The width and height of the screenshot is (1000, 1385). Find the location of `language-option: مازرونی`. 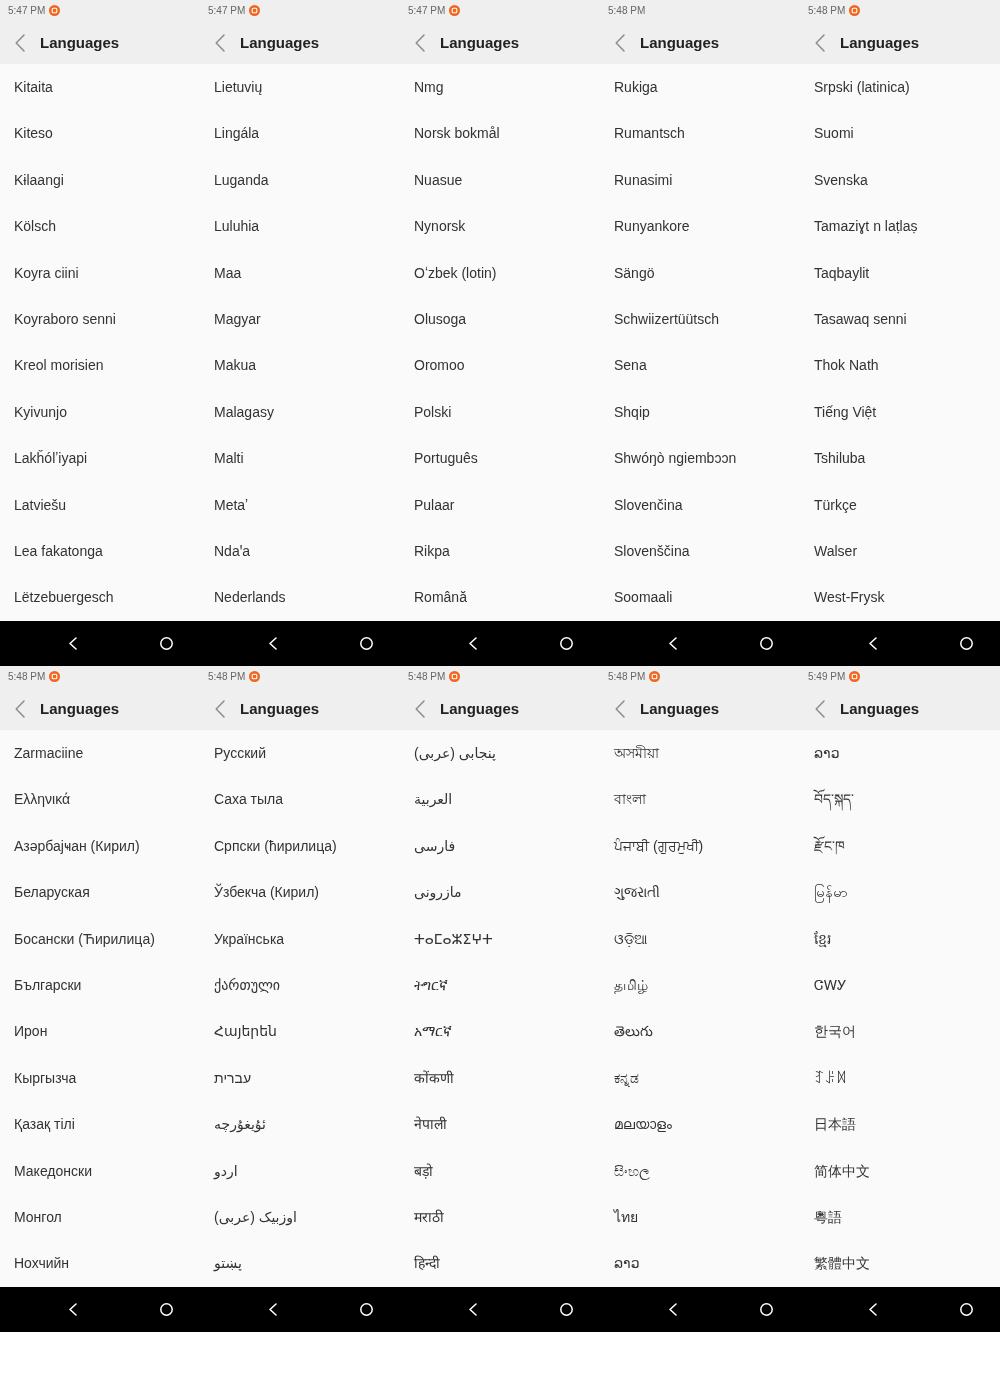

language-option: مازرونی is located at coordinates (438, 892).